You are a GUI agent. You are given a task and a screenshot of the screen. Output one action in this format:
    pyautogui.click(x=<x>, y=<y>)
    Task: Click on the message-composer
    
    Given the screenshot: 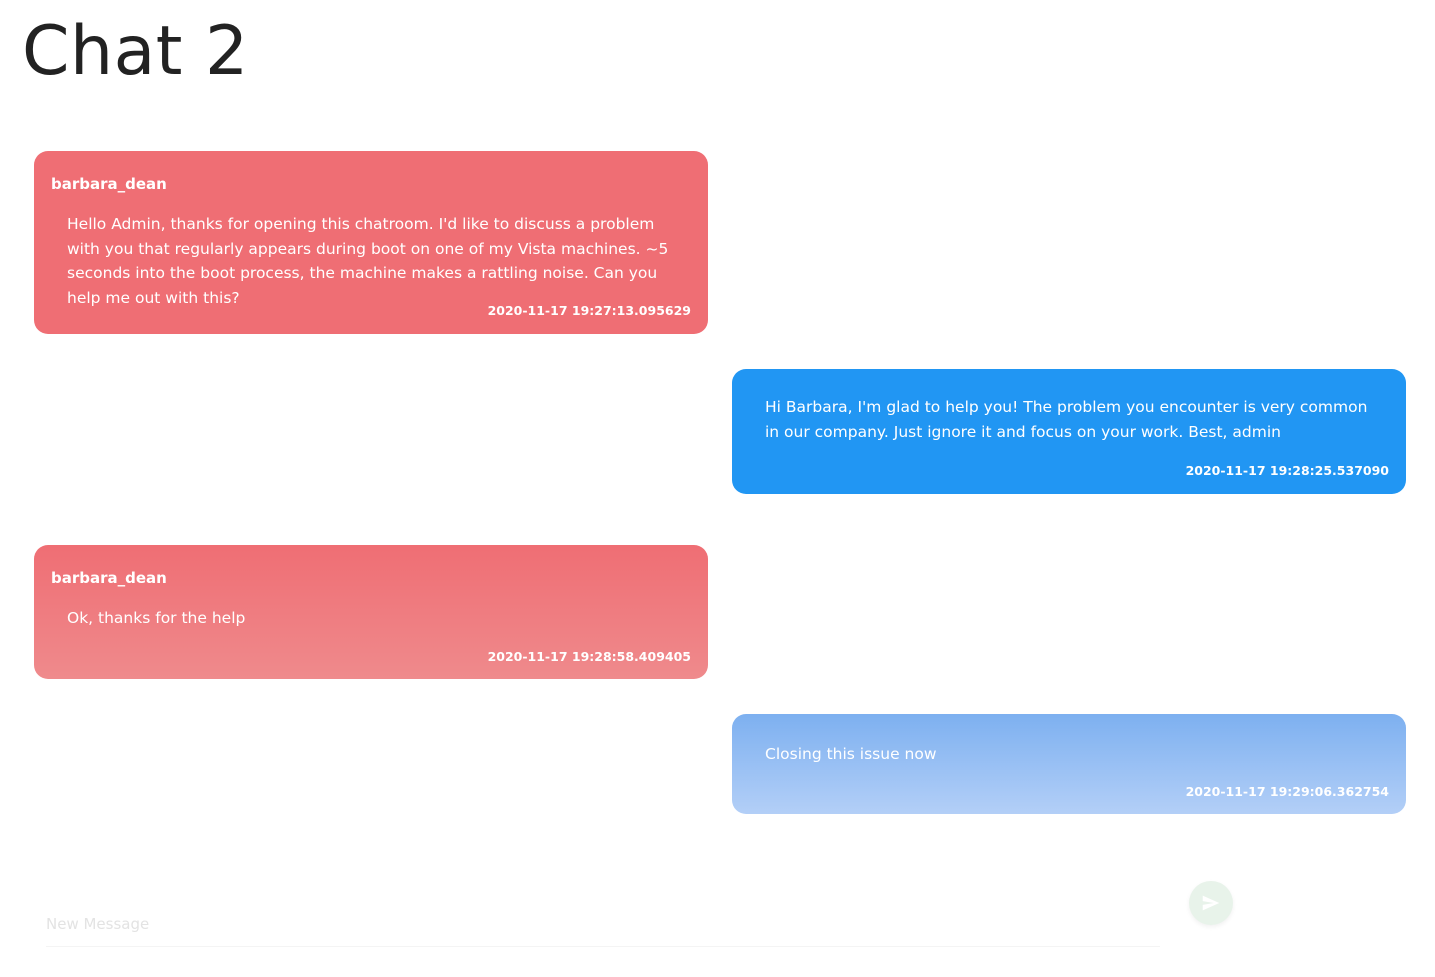 What is the action you would take?
    pyautogui.click(x=603, y=923)
    